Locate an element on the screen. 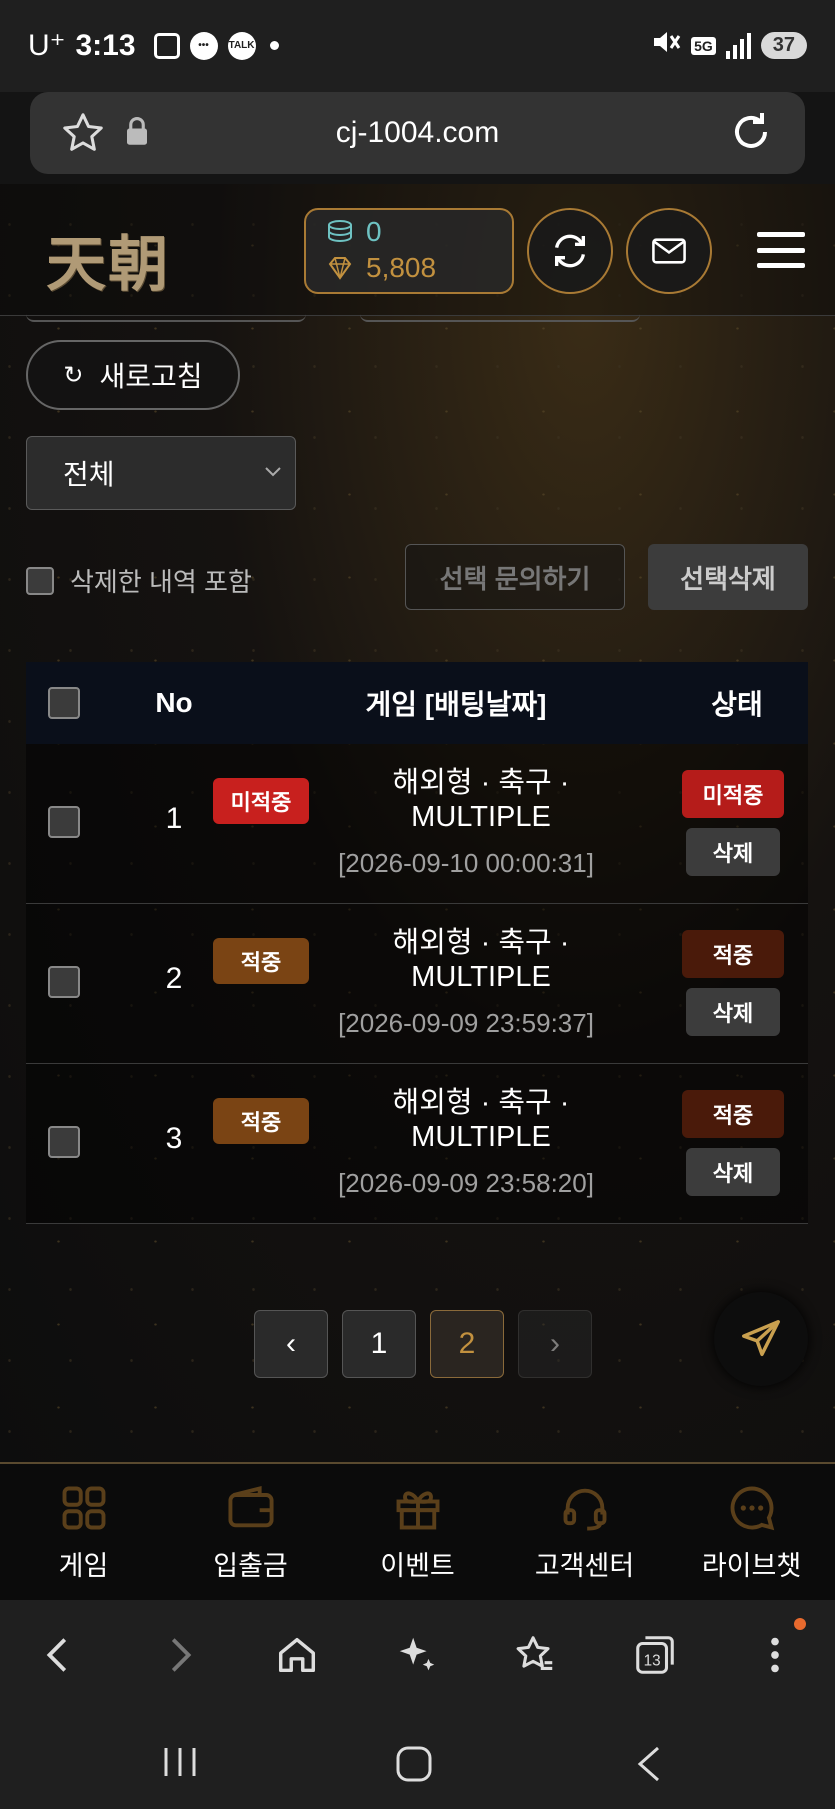 The image size is (835, 1809). hamburger-menu-icon is located at coordinates (781, 250).